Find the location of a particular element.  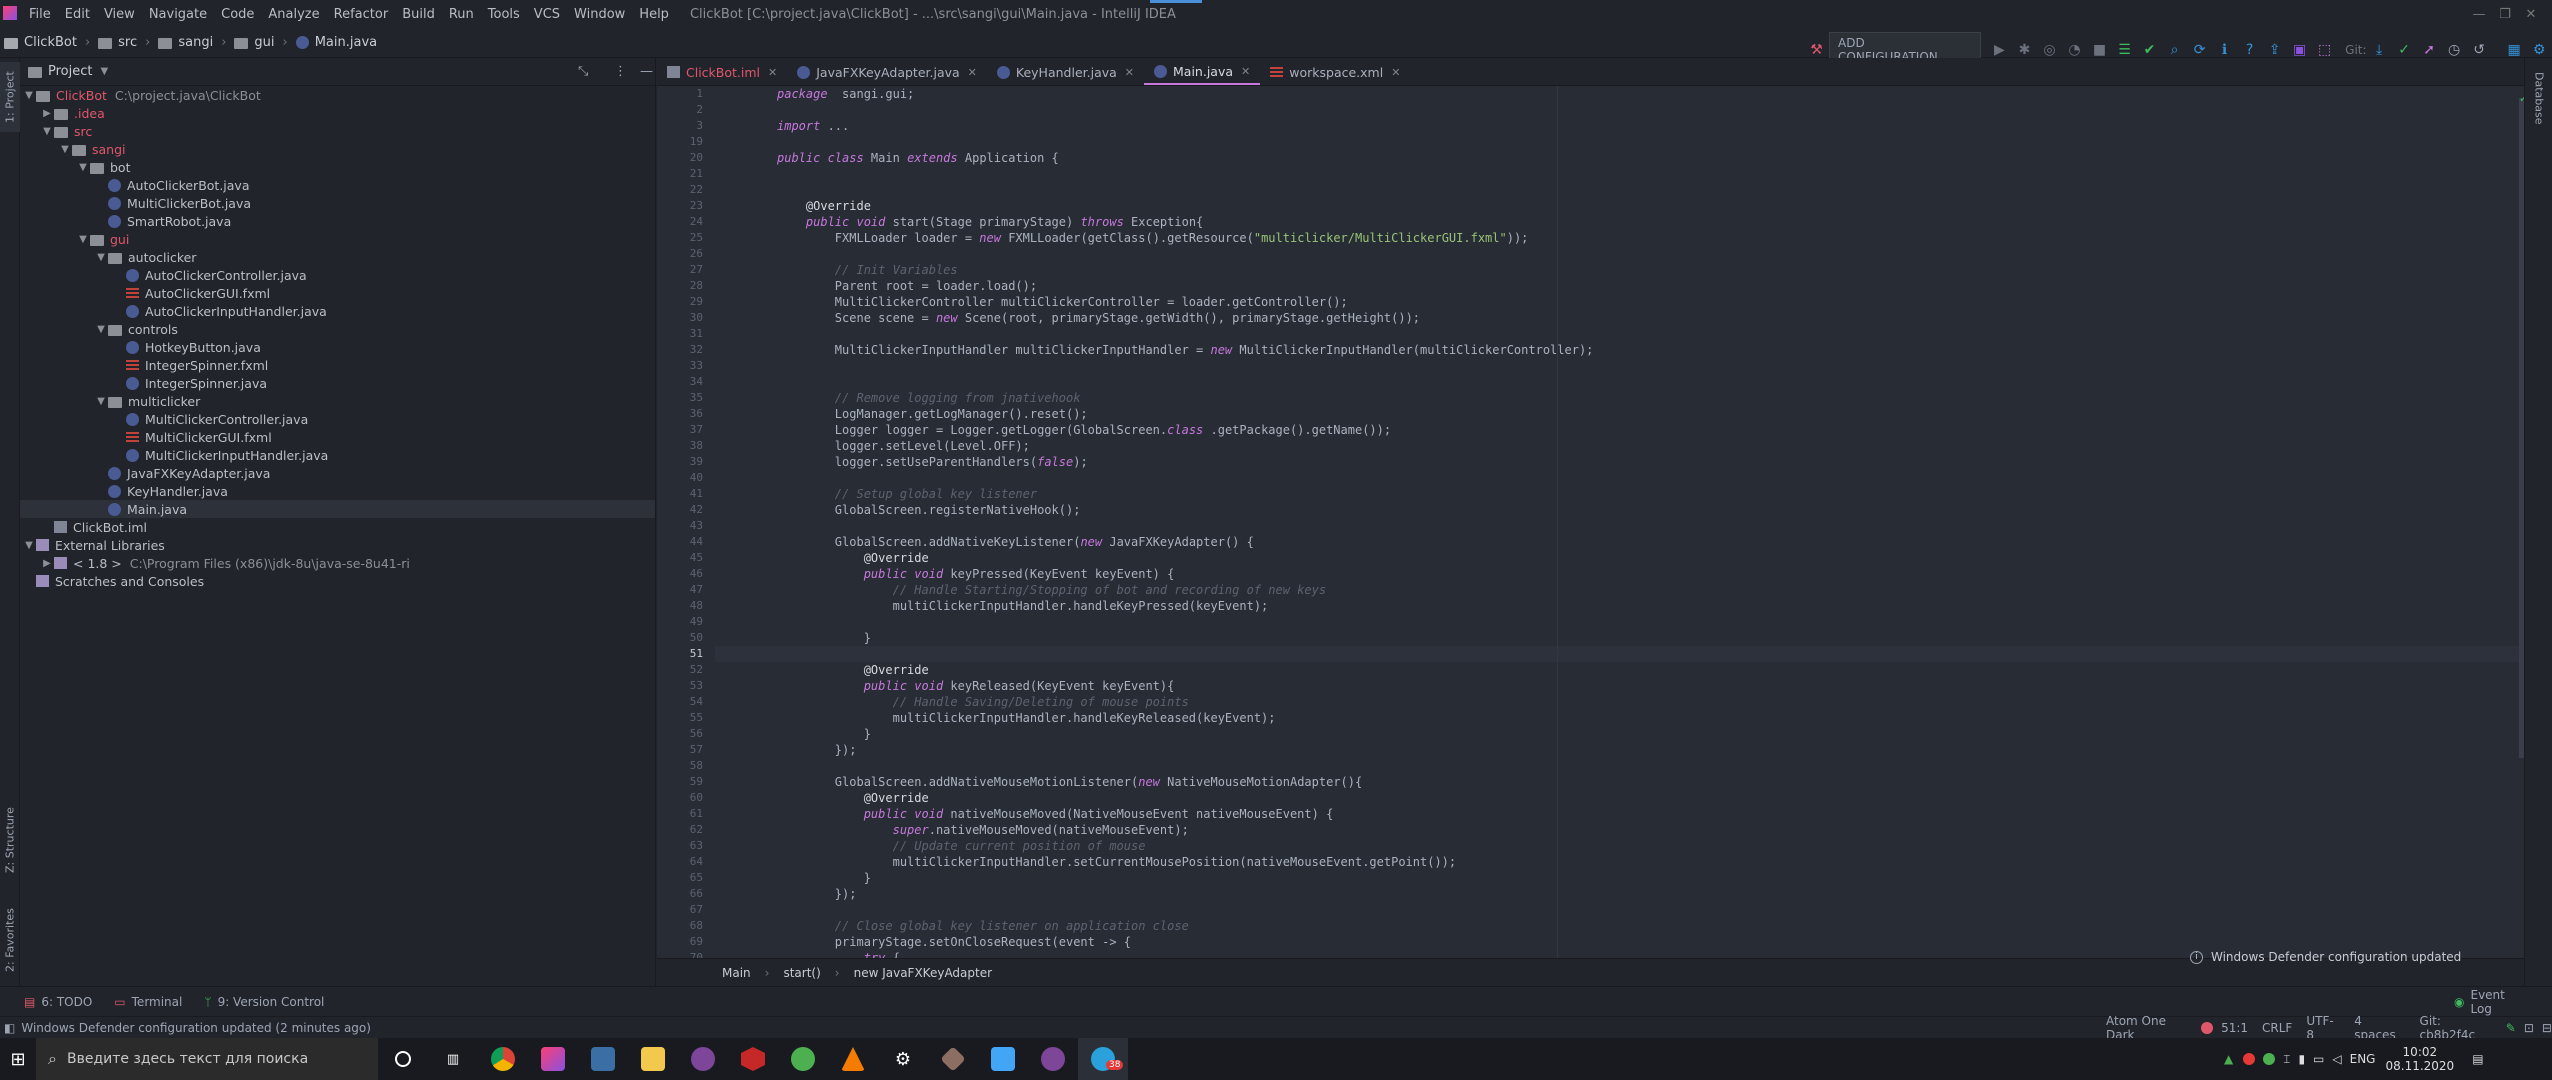

tray-arrow-icon: ▲ is located at coordinates (2228, 1059).